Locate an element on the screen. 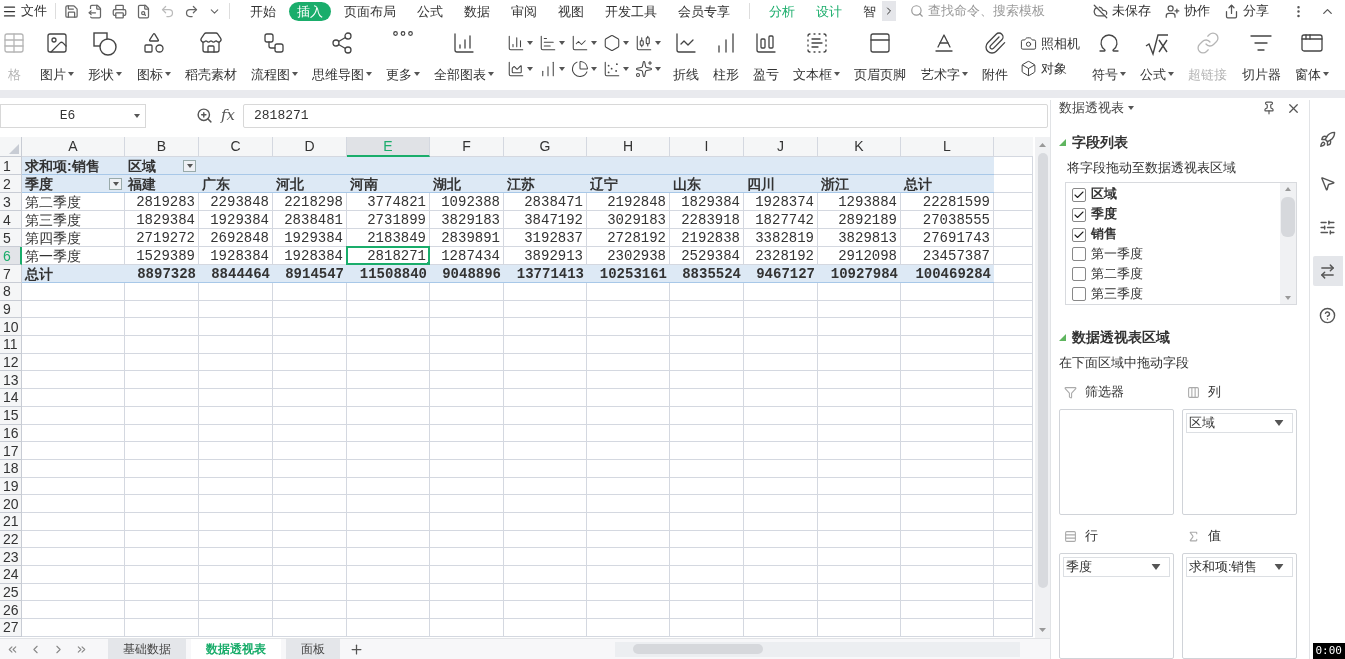  ribbon-button: 公式 is located at coordinates (1157, 56).